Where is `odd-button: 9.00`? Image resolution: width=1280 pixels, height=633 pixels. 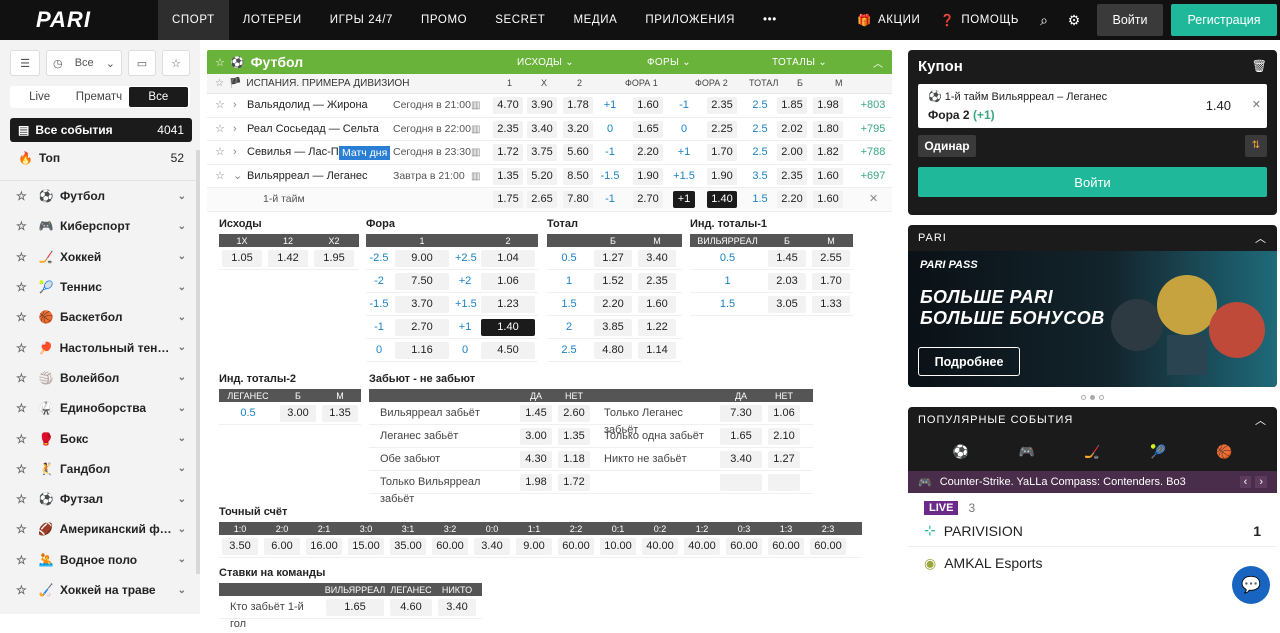 odd-button: 9.00 is located at coordinates (534, 546).